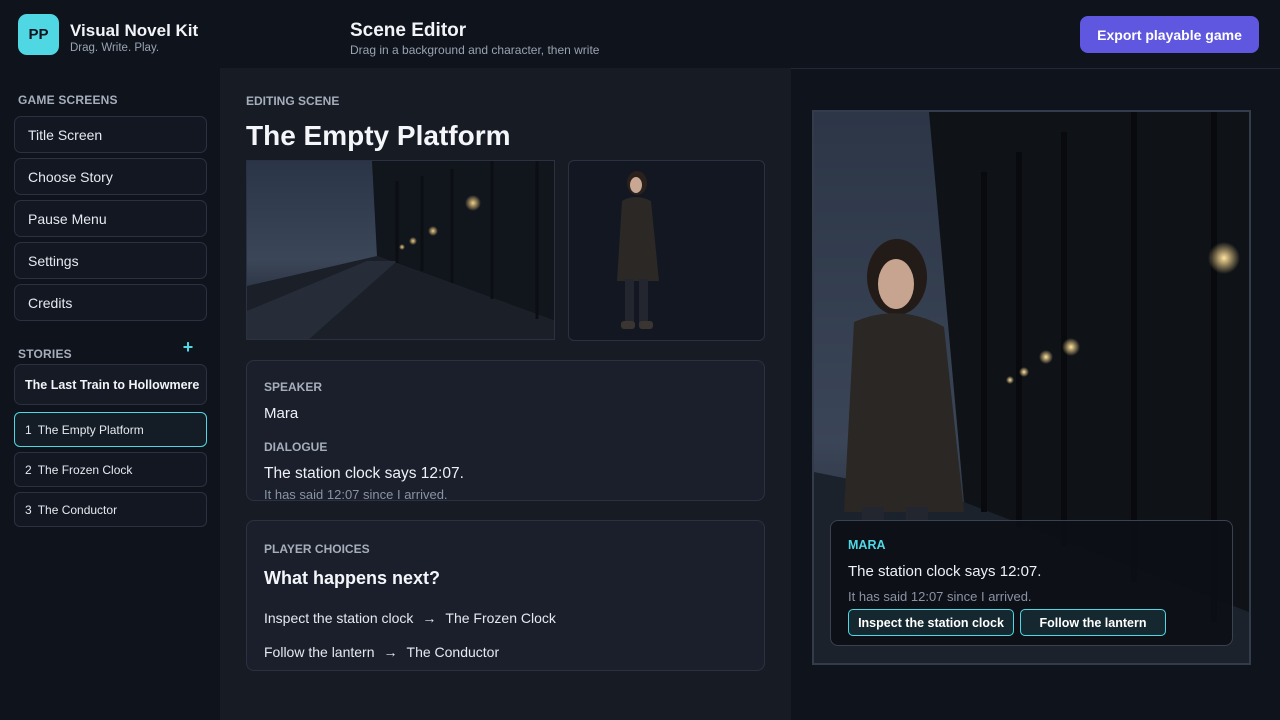 This screenshot has height=720, width=1280. I want to click on choice-text: Follow the lantern, so click(319, 652).